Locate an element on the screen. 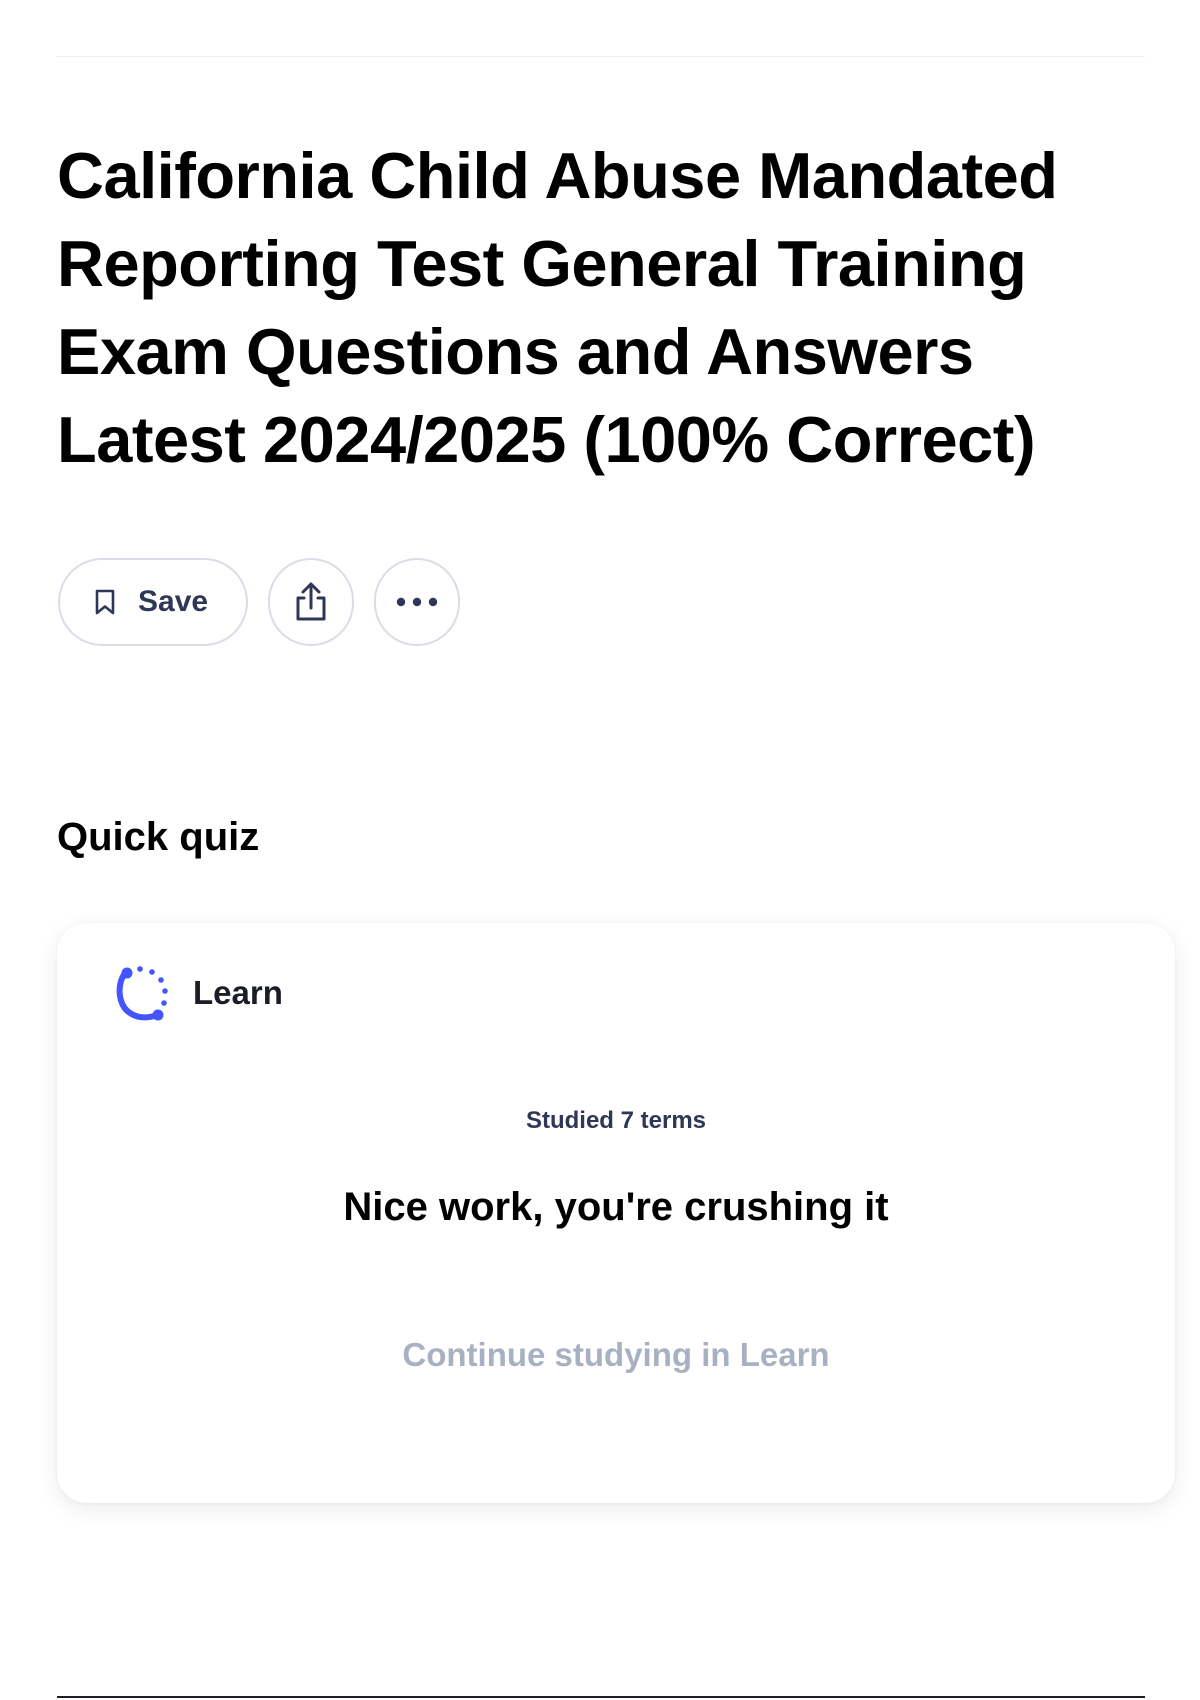  continue-studying-link: Continue studying in Learn is located at coordinates (616, 1355).